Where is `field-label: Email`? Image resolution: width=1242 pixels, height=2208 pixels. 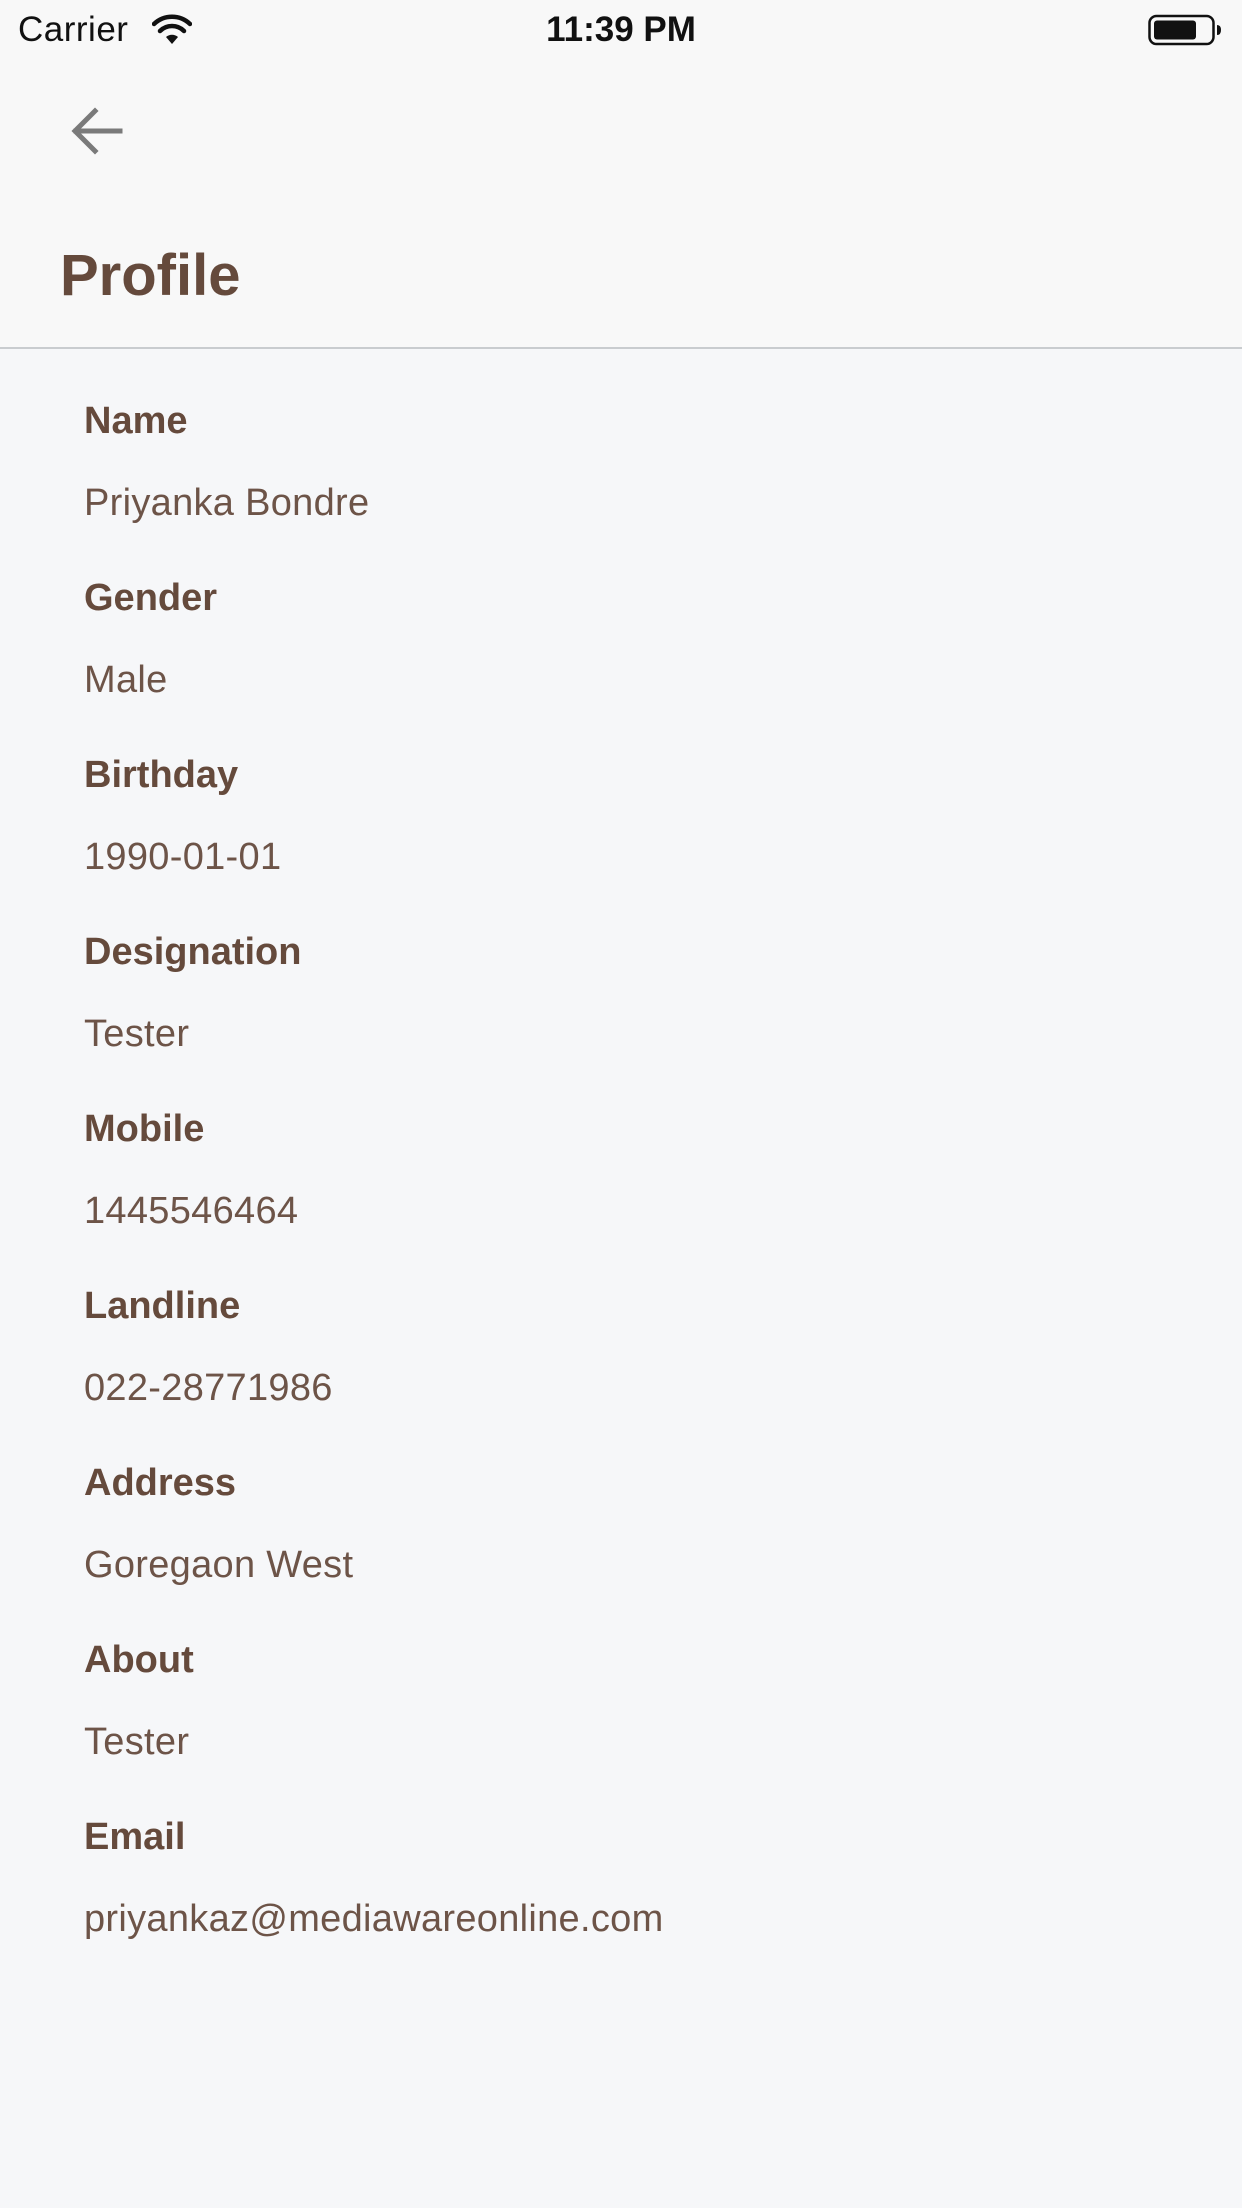 field-label: Email is located at coordinates (135, 1837).